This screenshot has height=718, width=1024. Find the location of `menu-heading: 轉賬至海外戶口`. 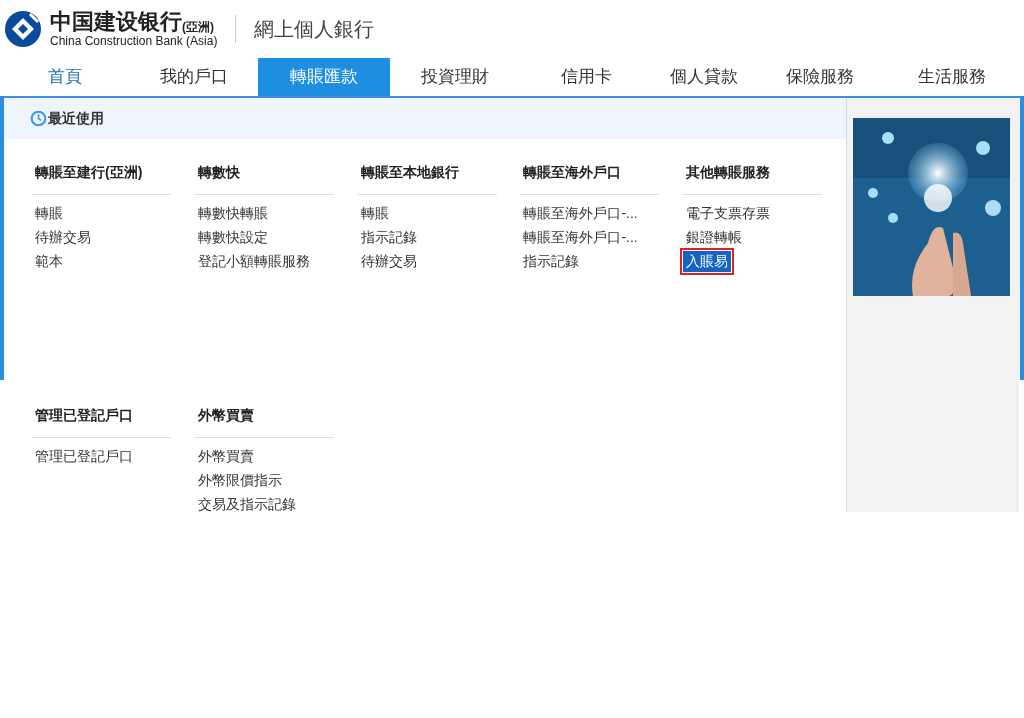

menu-heading: 轉賬至海外戶口 is located at coordinates (572, 172).